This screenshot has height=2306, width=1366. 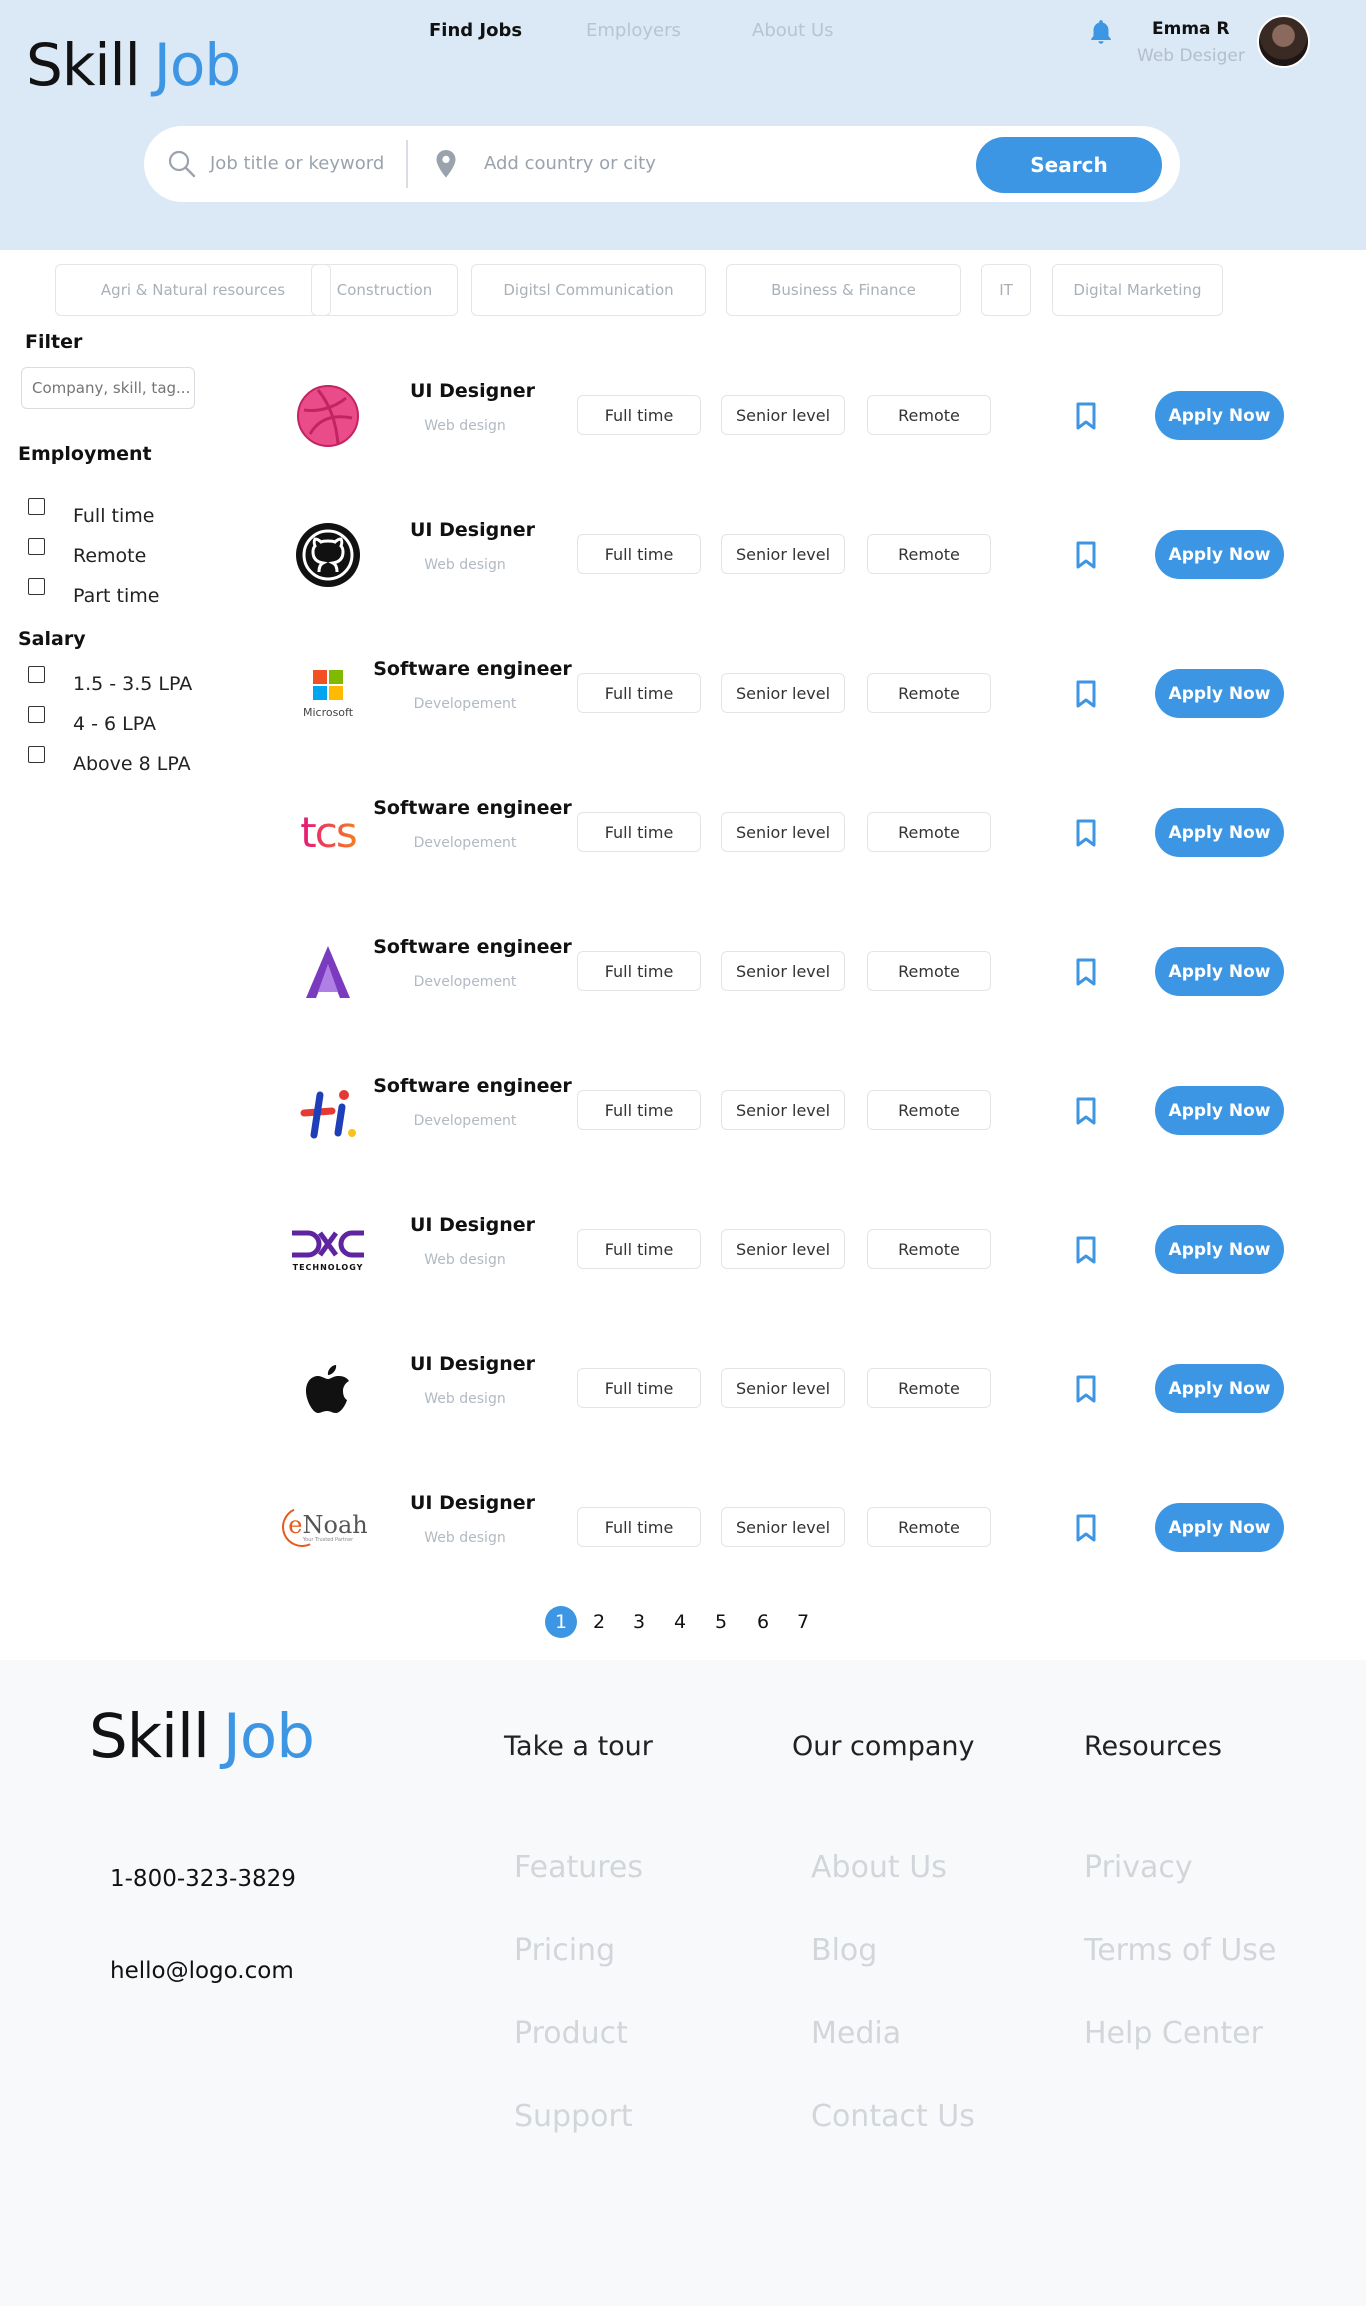 I want to click on footer-heading-company: Our company, so click(x=883, y=1746).